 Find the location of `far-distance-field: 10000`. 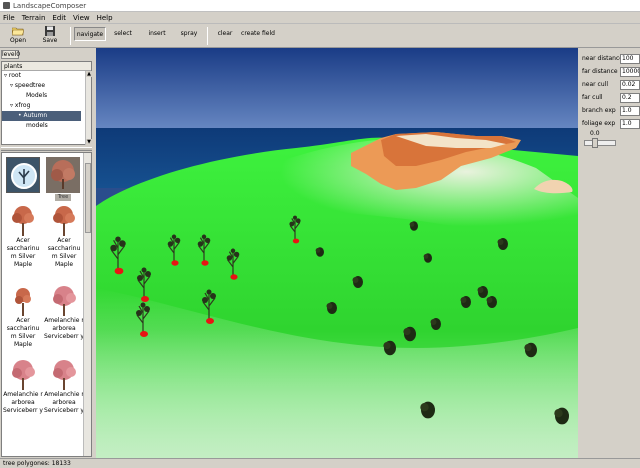

far-distance-field: 10000 is located at coordinates (630, 72).